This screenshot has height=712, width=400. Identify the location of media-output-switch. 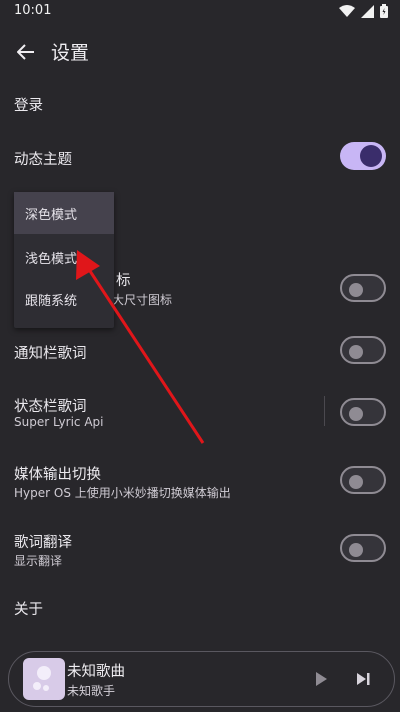
(363, 480).